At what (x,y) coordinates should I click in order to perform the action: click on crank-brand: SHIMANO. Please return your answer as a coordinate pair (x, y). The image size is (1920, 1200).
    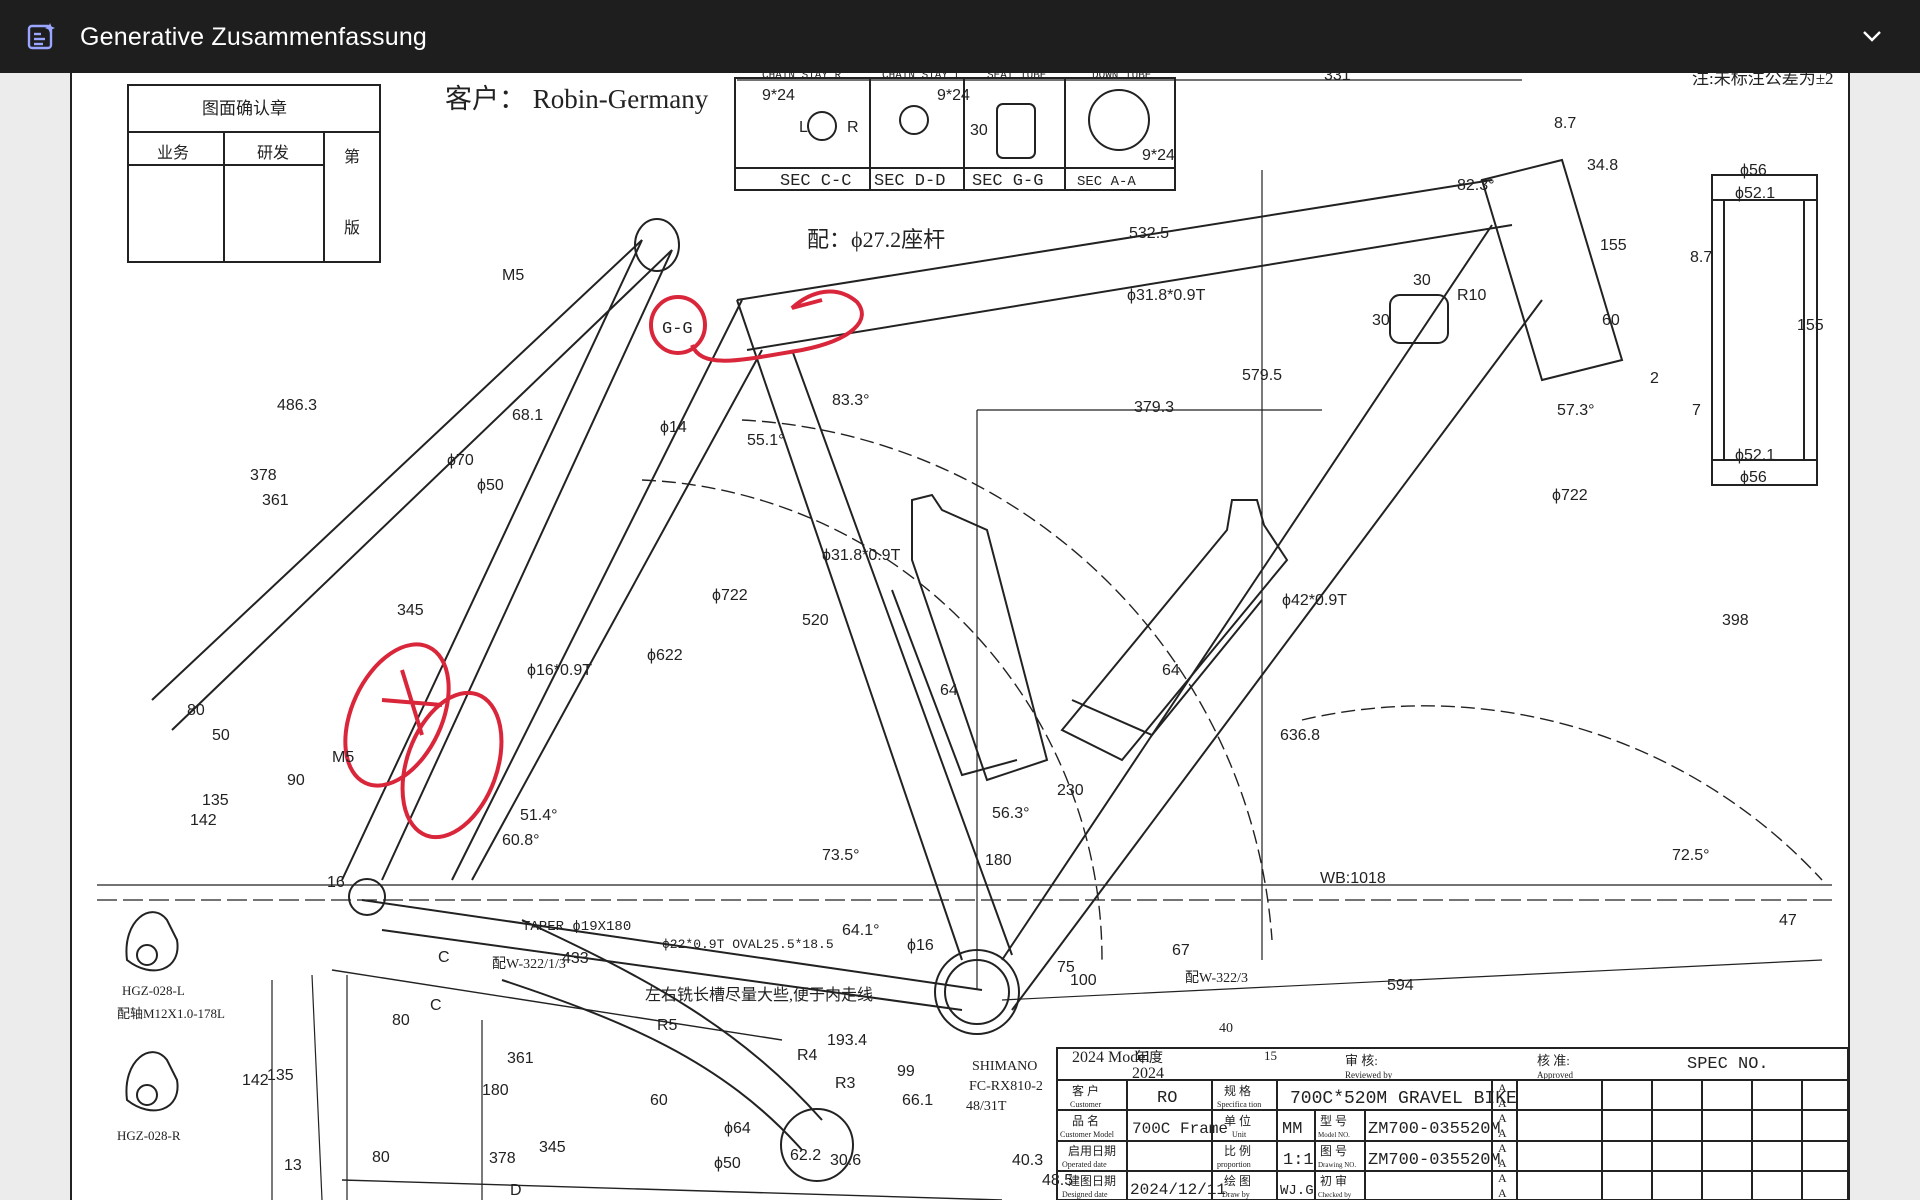
    Looking at the image, I should click on (1004, 1066).